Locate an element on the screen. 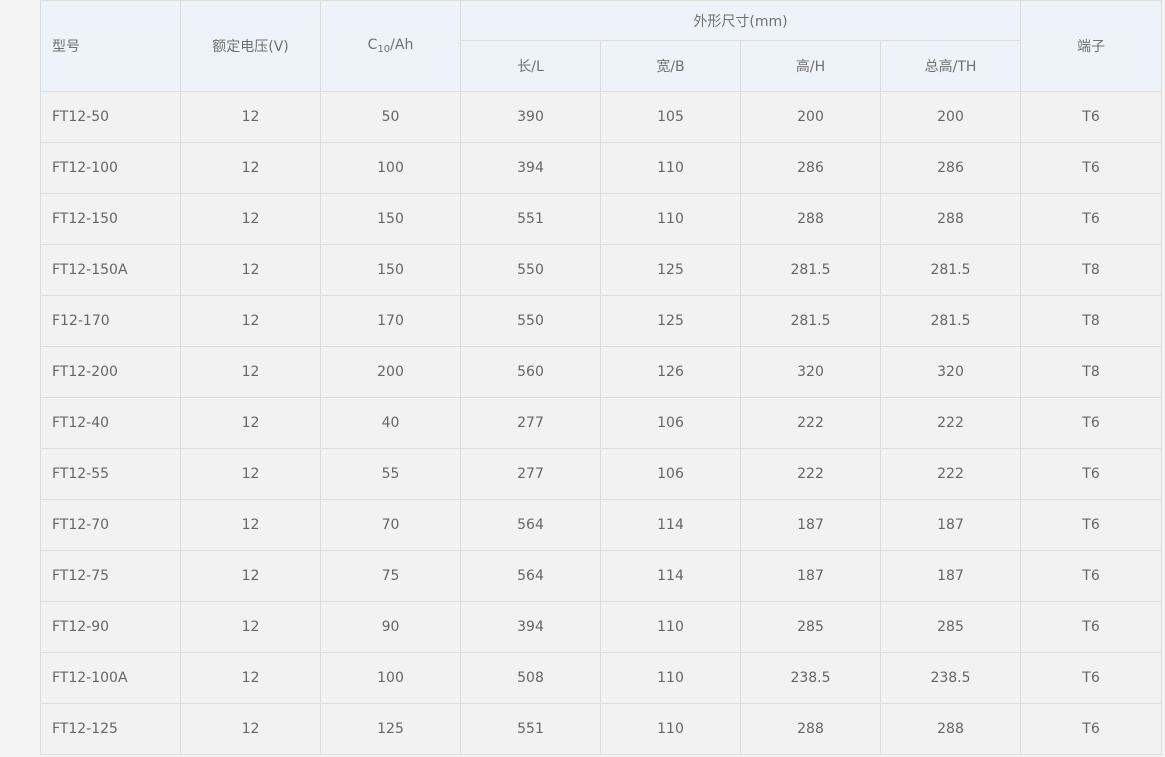 This screenshot has height=757, width=1165. table-row: FT12-100A 12 100 508 110 238.5 238.5 T6 is located at coordinates (601, 678).